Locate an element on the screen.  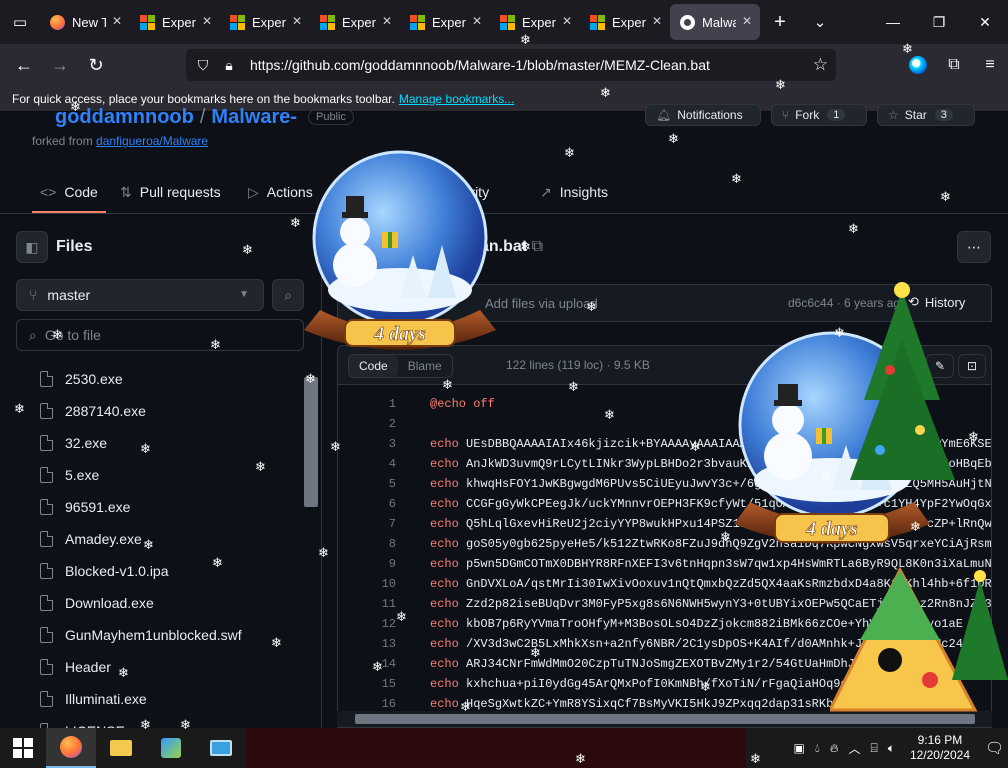
forward-button: → is located at coordinates (60, 65).